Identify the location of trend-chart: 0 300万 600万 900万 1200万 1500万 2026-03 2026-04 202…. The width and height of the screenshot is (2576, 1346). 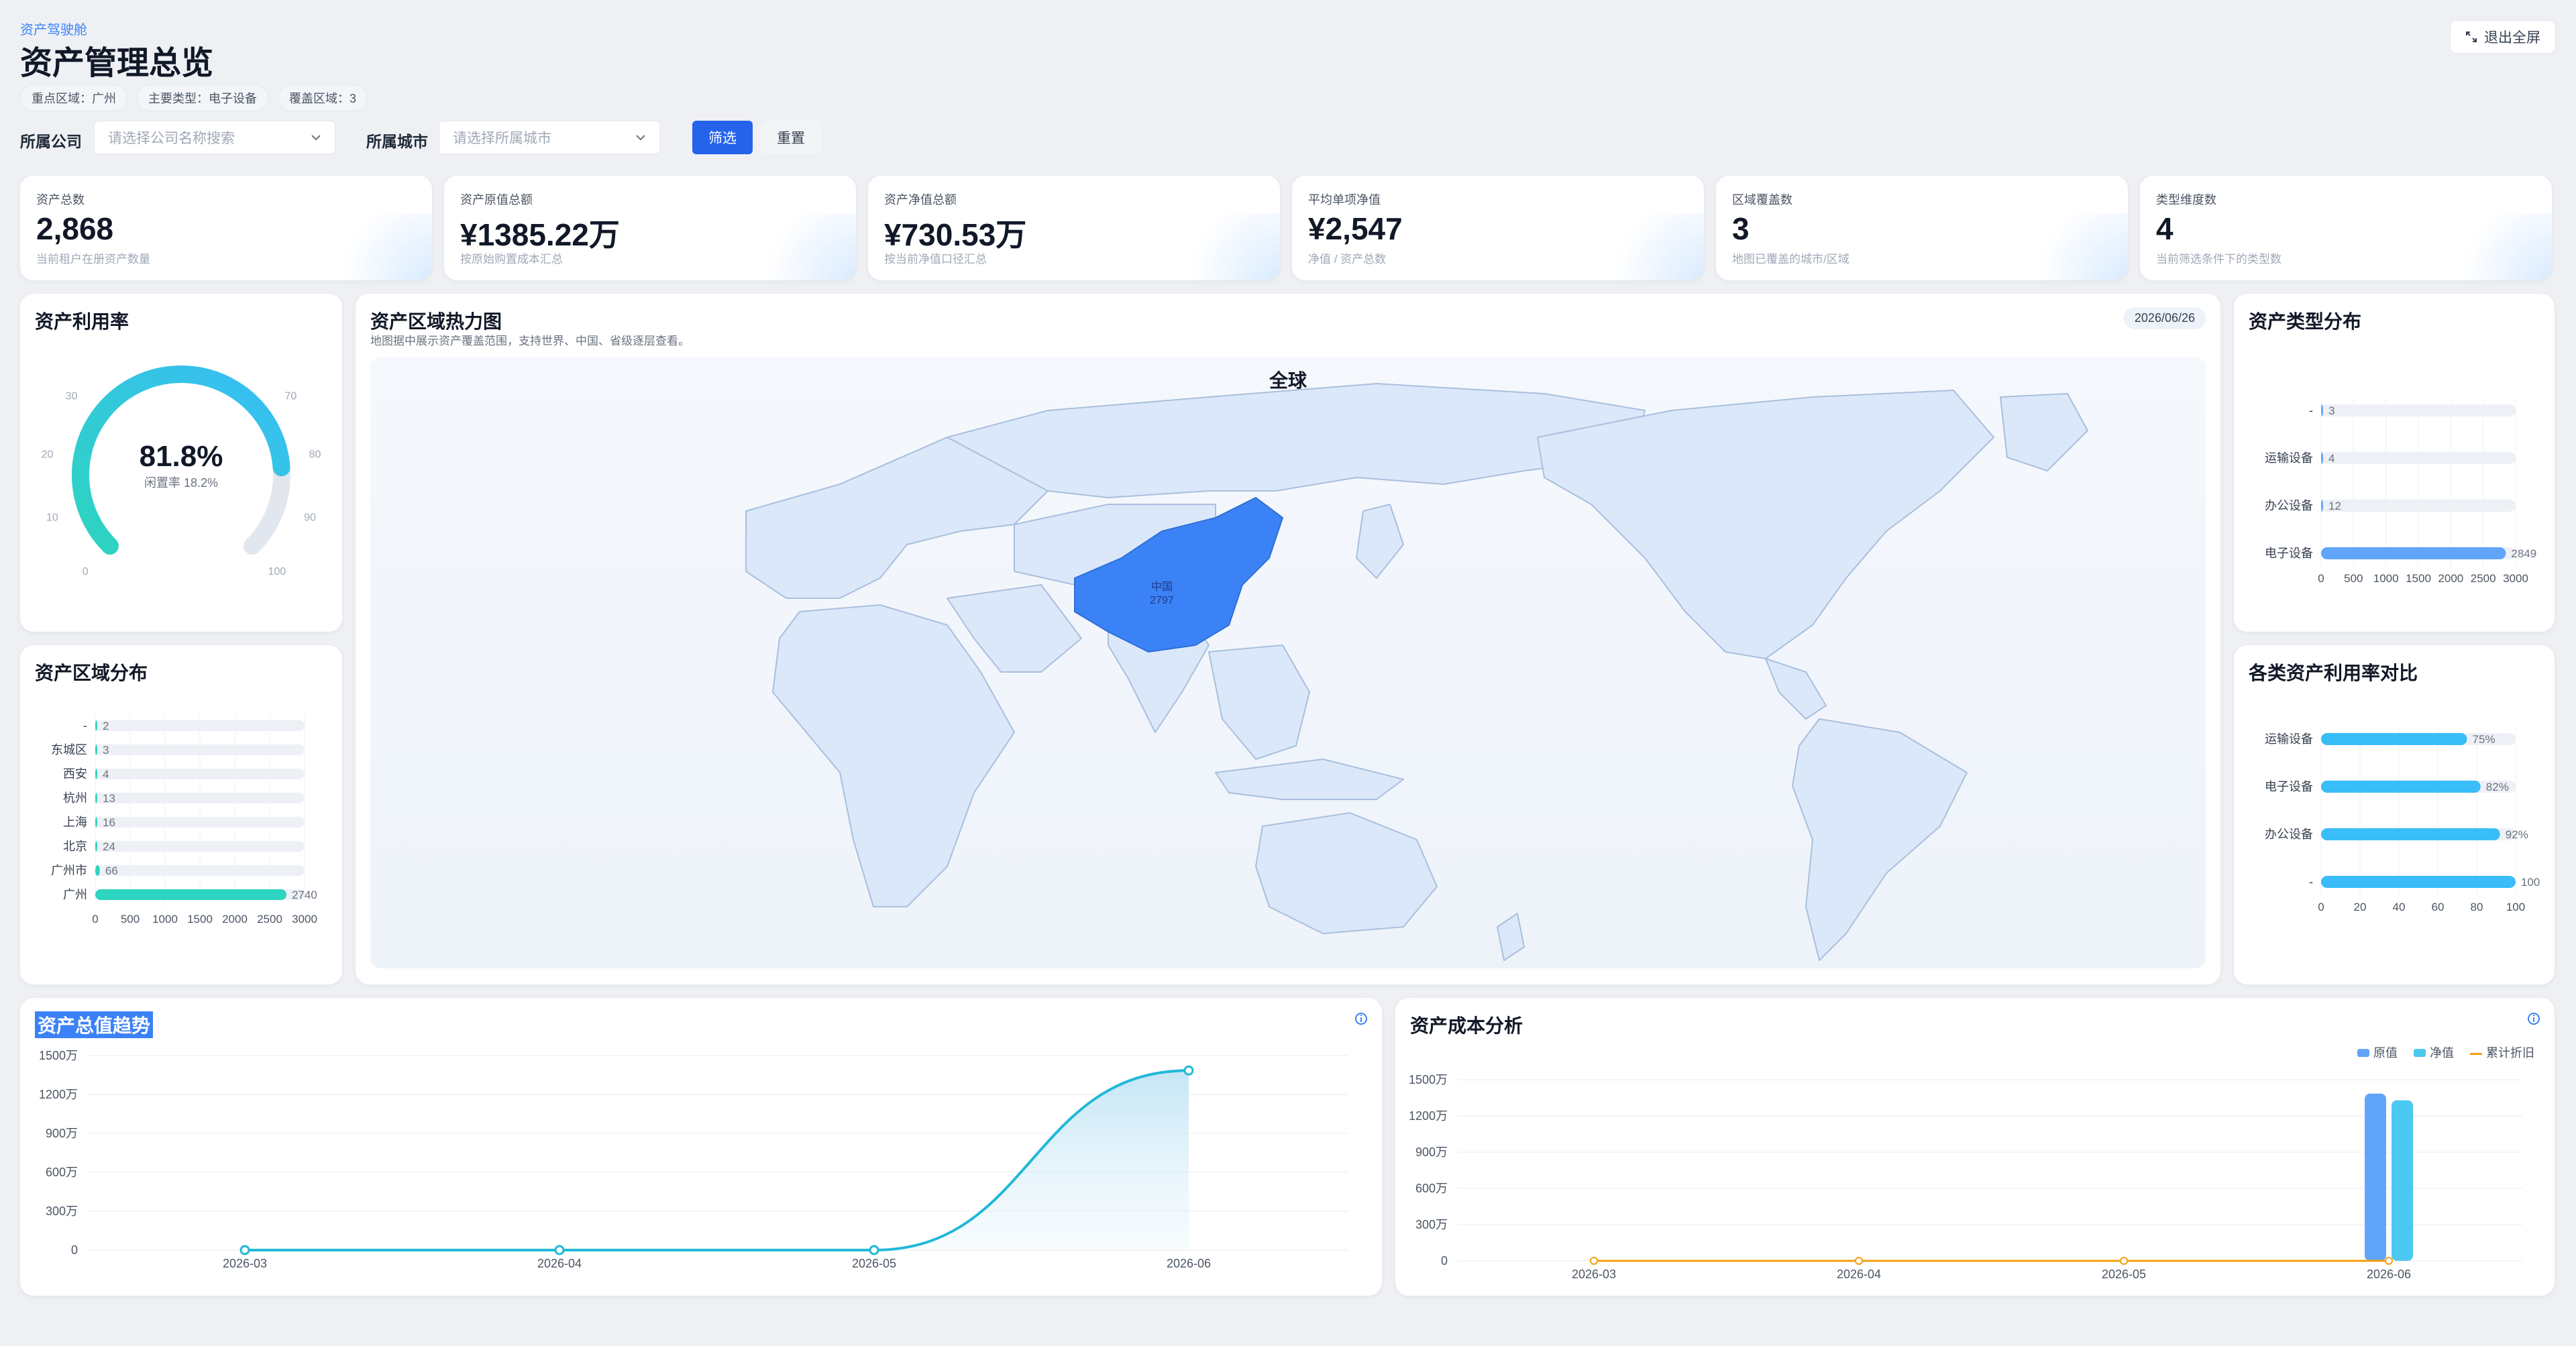
(693, 1159).